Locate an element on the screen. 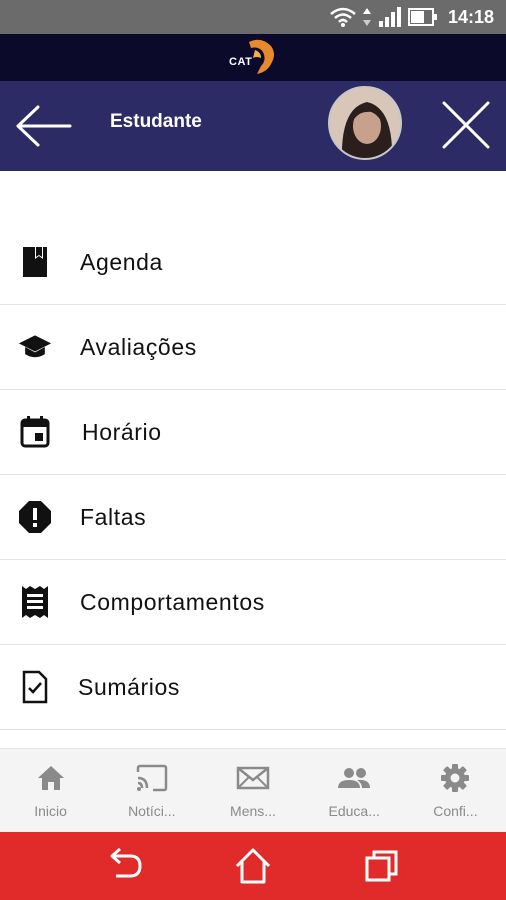 The image size is (506, 900). close-button is located at coordinates (466, 125).